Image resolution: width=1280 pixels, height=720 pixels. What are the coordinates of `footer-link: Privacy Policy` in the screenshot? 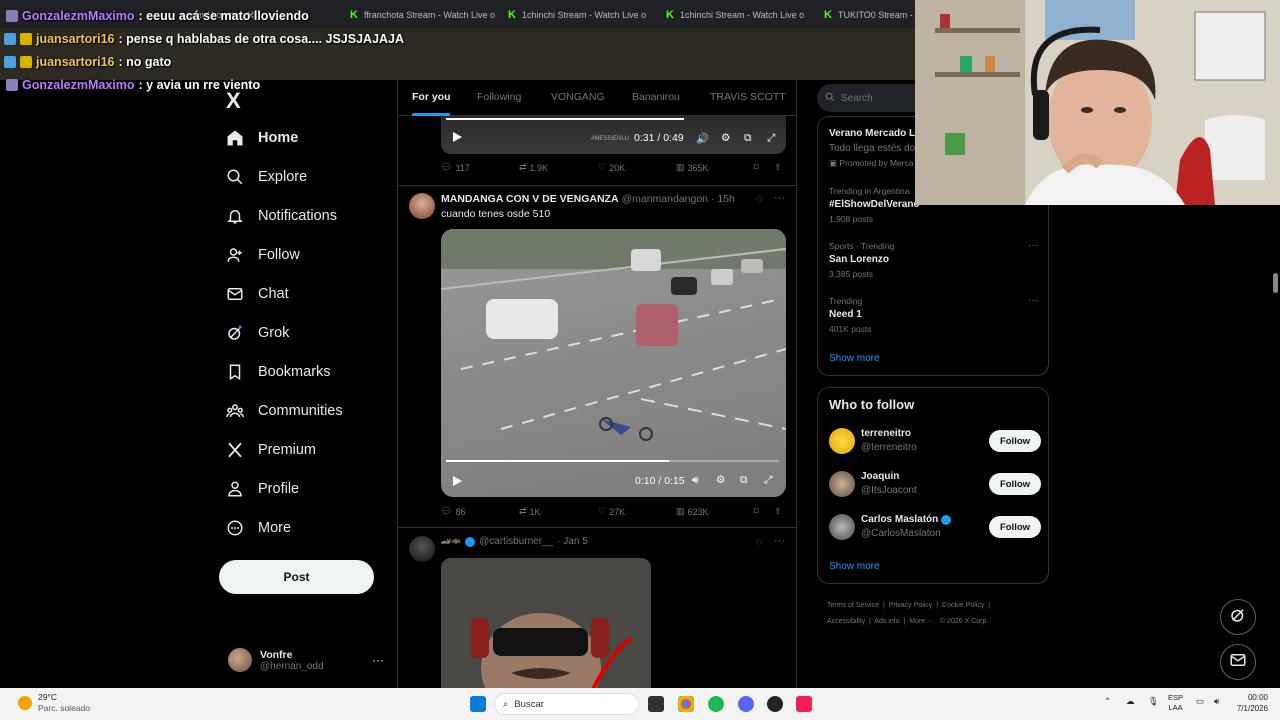 It's located at (911, 605).